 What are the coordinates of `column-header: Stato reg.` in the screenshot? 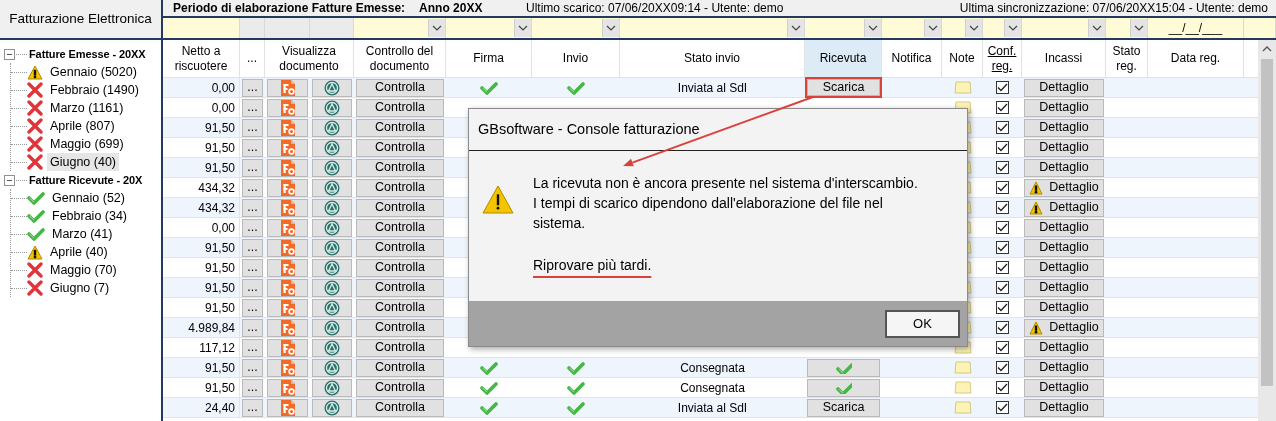 It's located at (1127, 58).